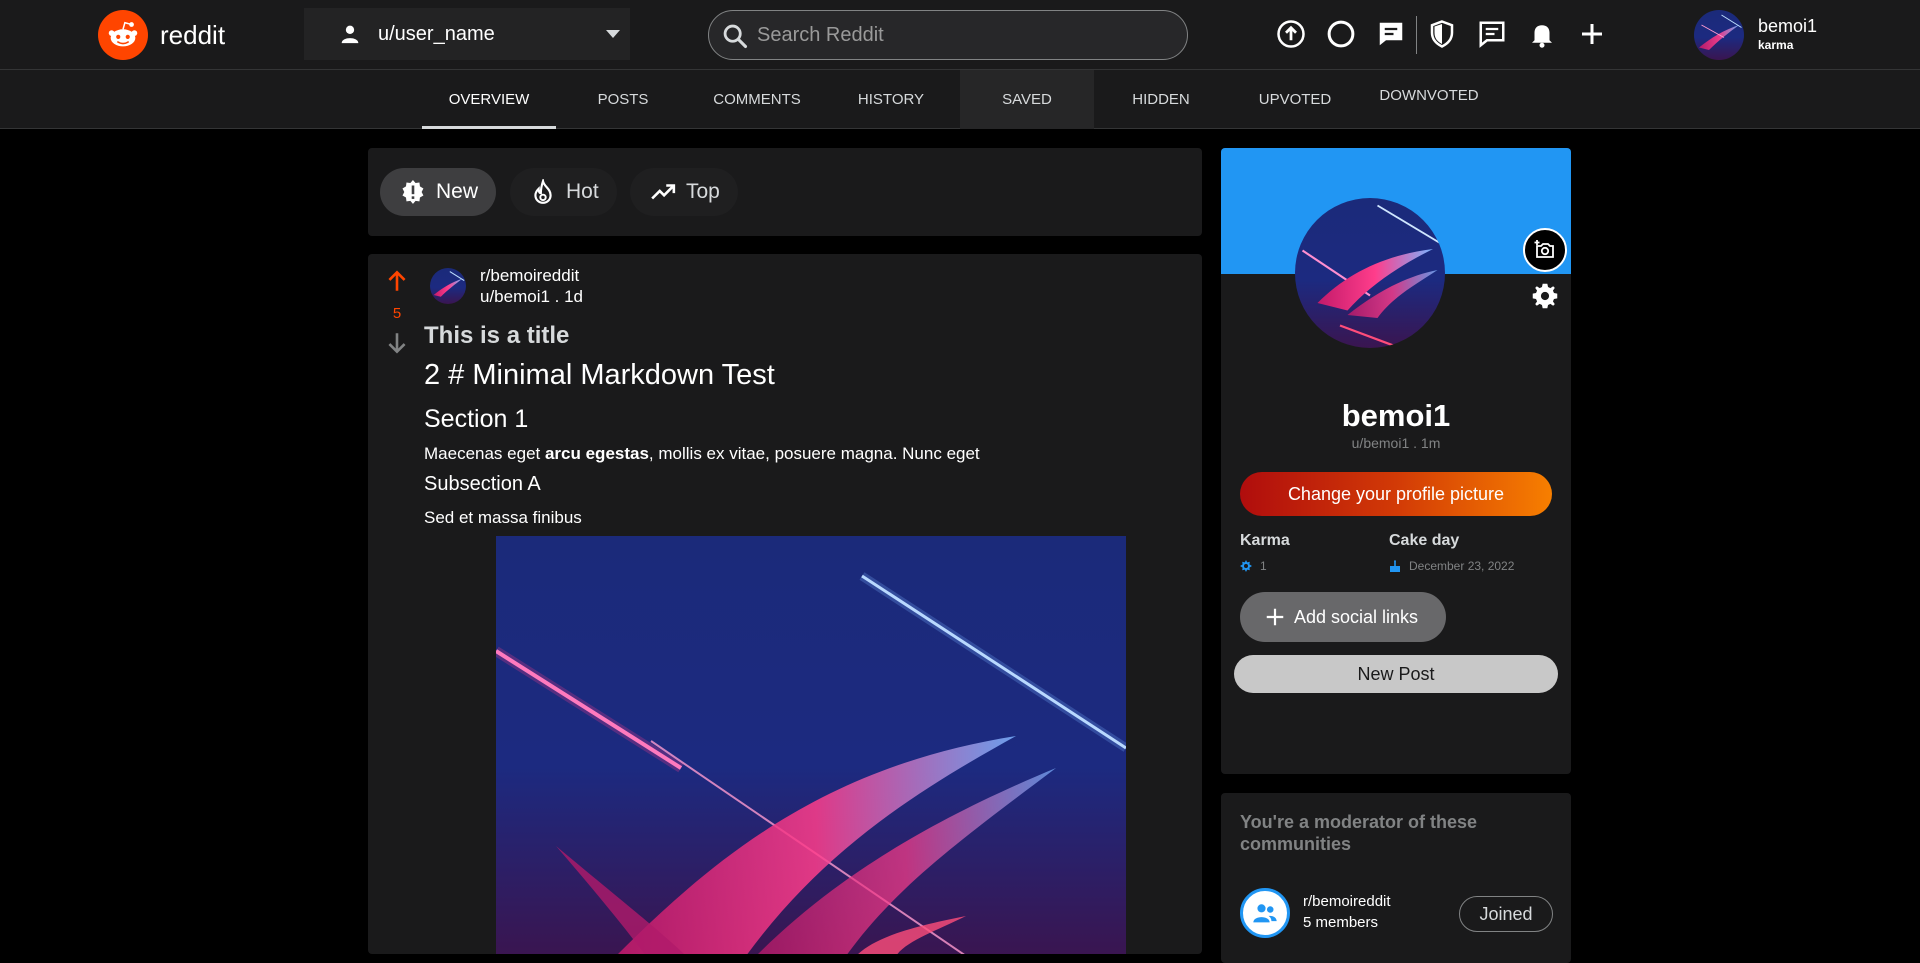 The height and width of the screenshot is (963, 1920). I want to click on popular-arrow-icon, so click(1291, 34).